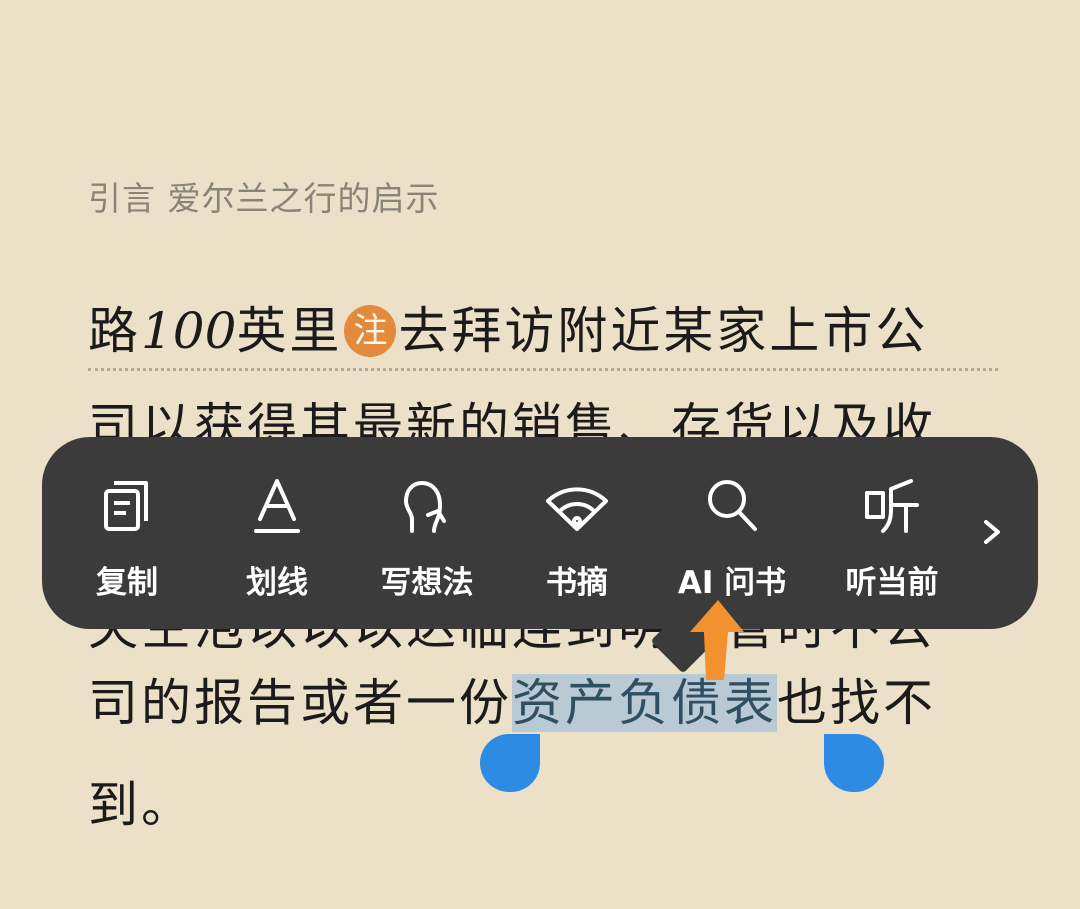  What do you see at coordinates (427, 583) in the screenshot?
I see `menu-item-label: 写想法` at bounding box center [427, 583].